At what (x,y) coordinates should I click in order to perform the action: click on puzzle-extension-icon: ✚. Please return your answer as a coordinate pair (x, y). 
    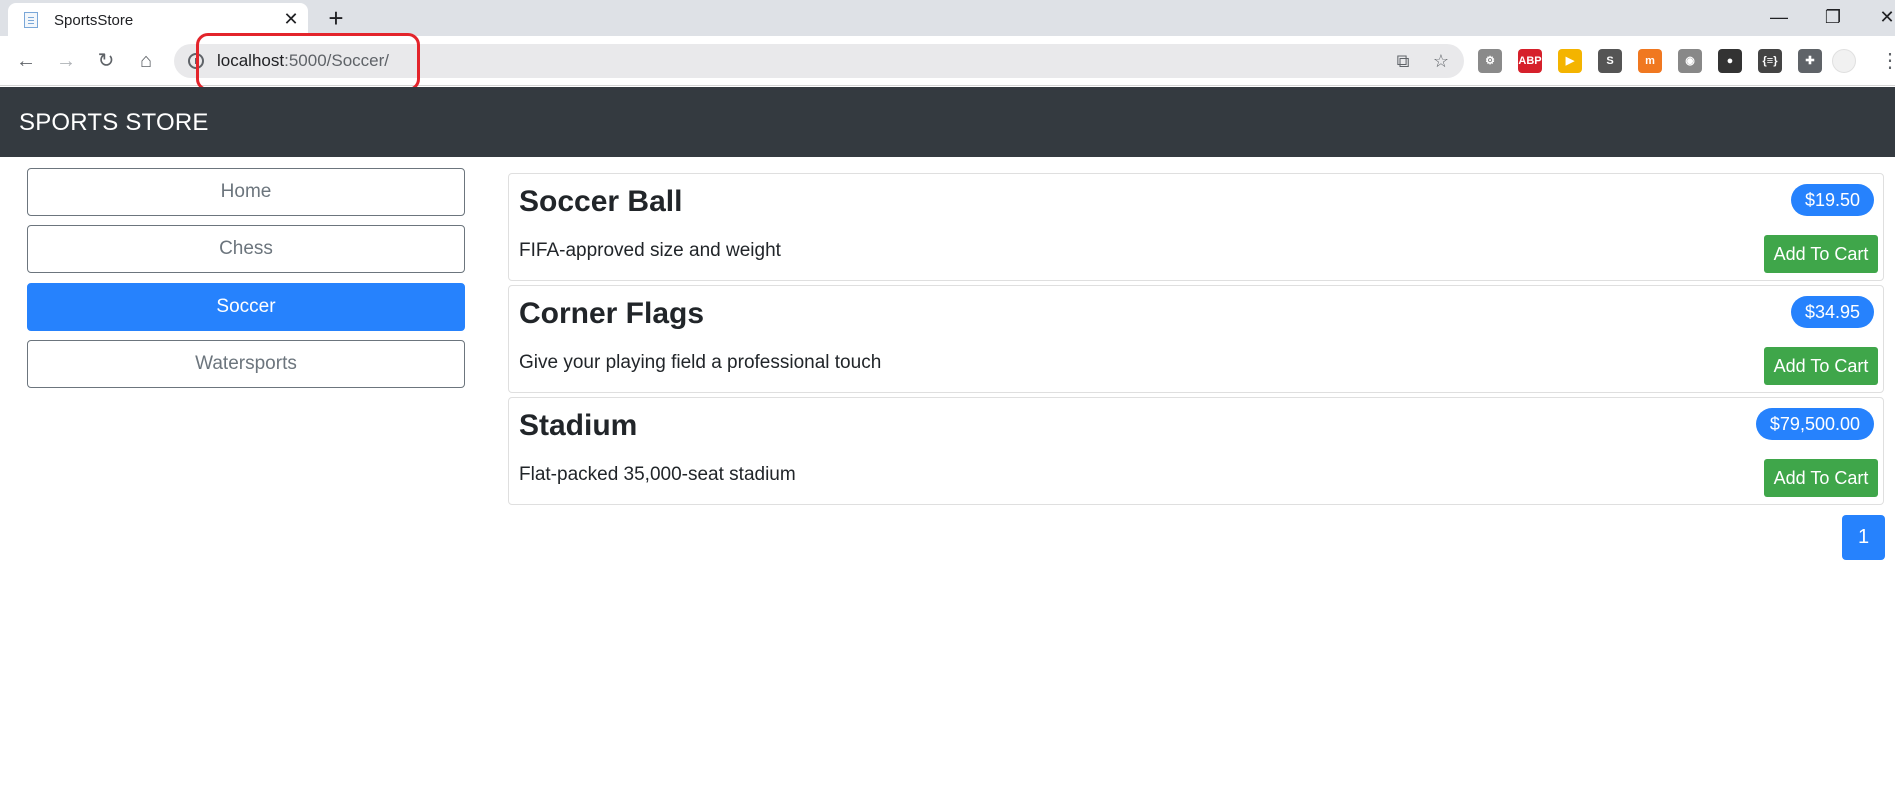
    Looking at the image, I should click on (1810, 61).